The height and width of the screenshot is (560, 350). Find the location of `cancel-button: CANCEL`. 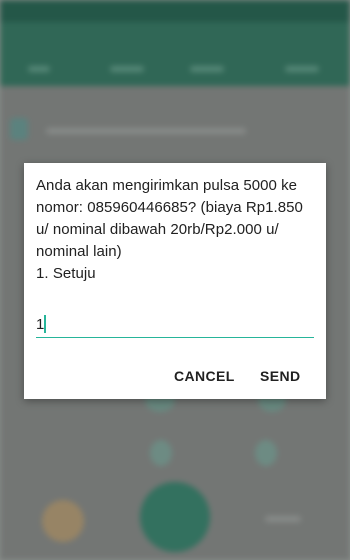

cancel-button: CANCEL is located at coordinates (204, 376).